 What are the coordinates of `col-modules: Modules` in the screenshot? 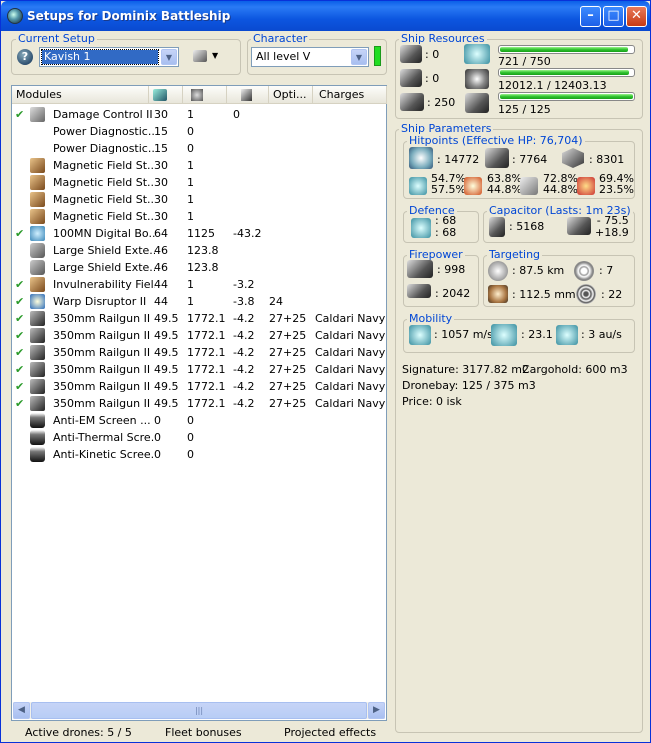 It's located at (80, 95).